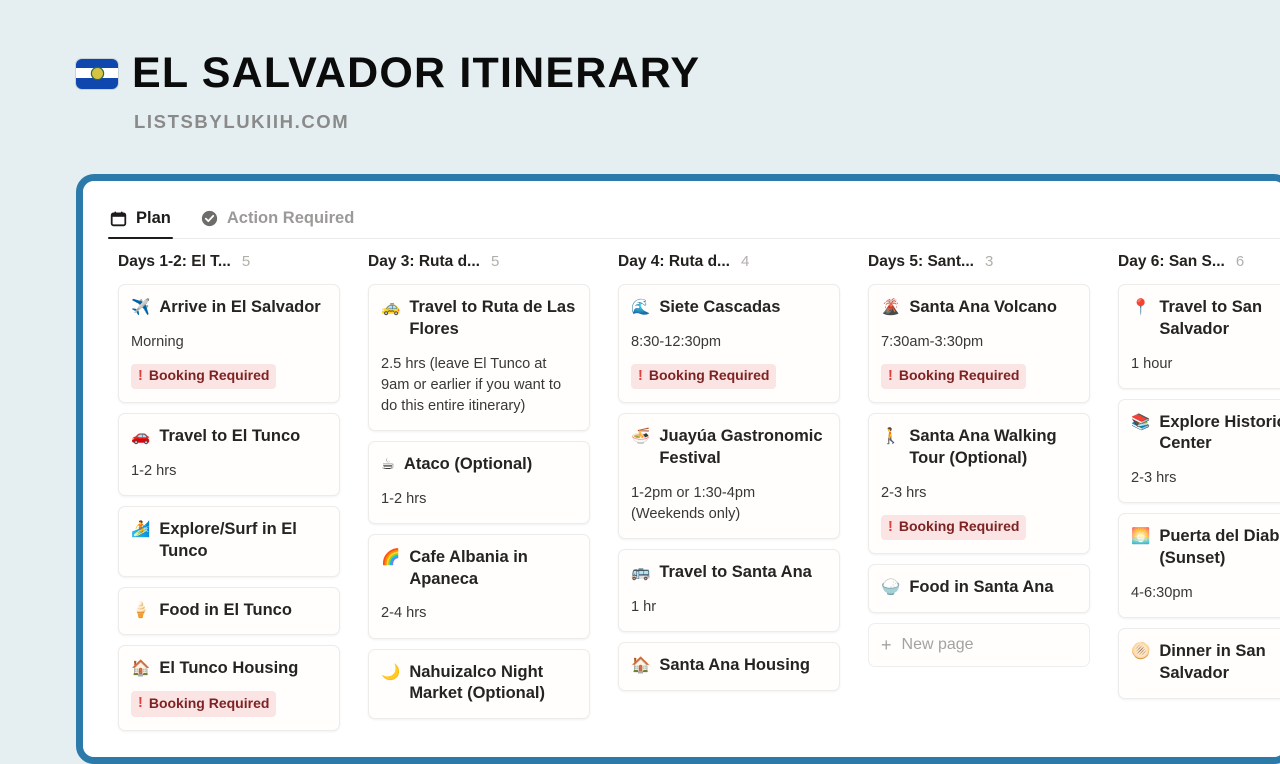  Describe the element at coordinates (733, 268) in the screenshot. I see `column-header: Day 4: Ruta d...4` at that location.